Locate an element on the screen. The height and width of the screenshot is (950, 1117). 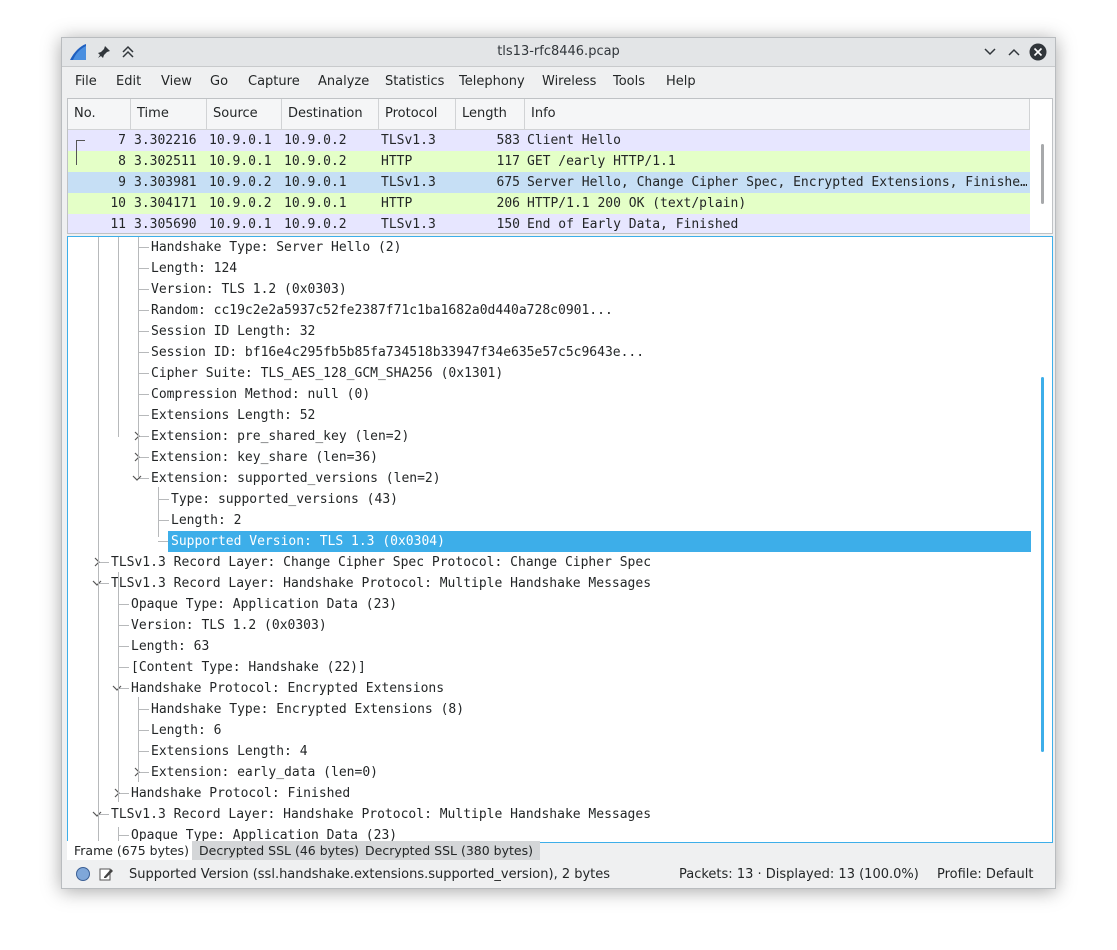
detail-tree-label: Session ID Length: 32 is located at coordinates (233, 331).